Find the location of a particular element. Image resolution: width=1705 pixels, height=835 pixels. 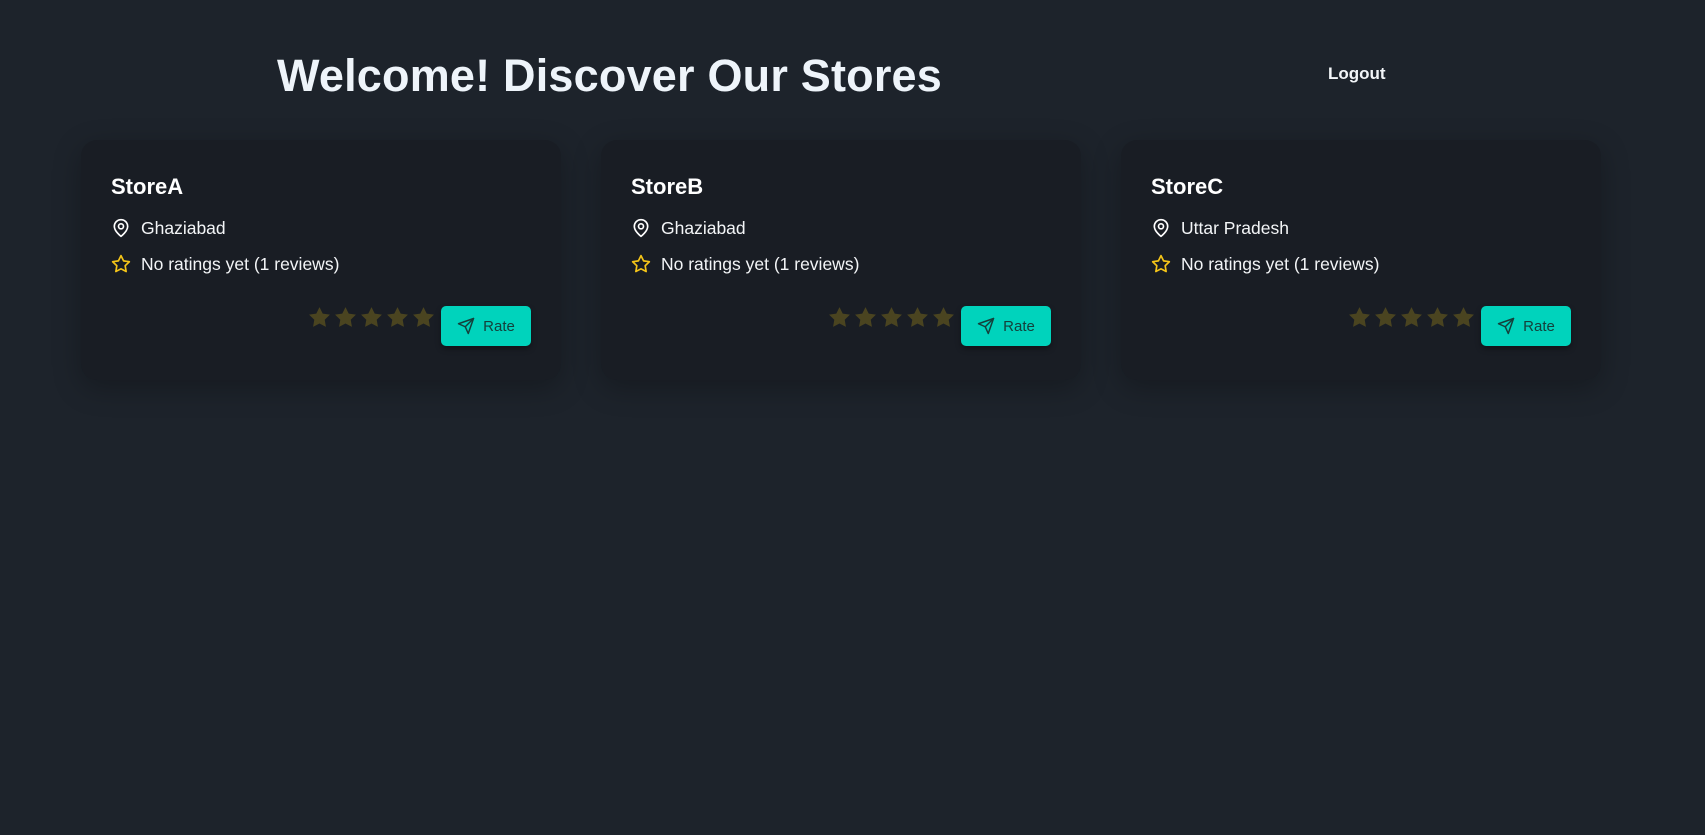

store-name: StoreC is located at coordinates (1187, 186).